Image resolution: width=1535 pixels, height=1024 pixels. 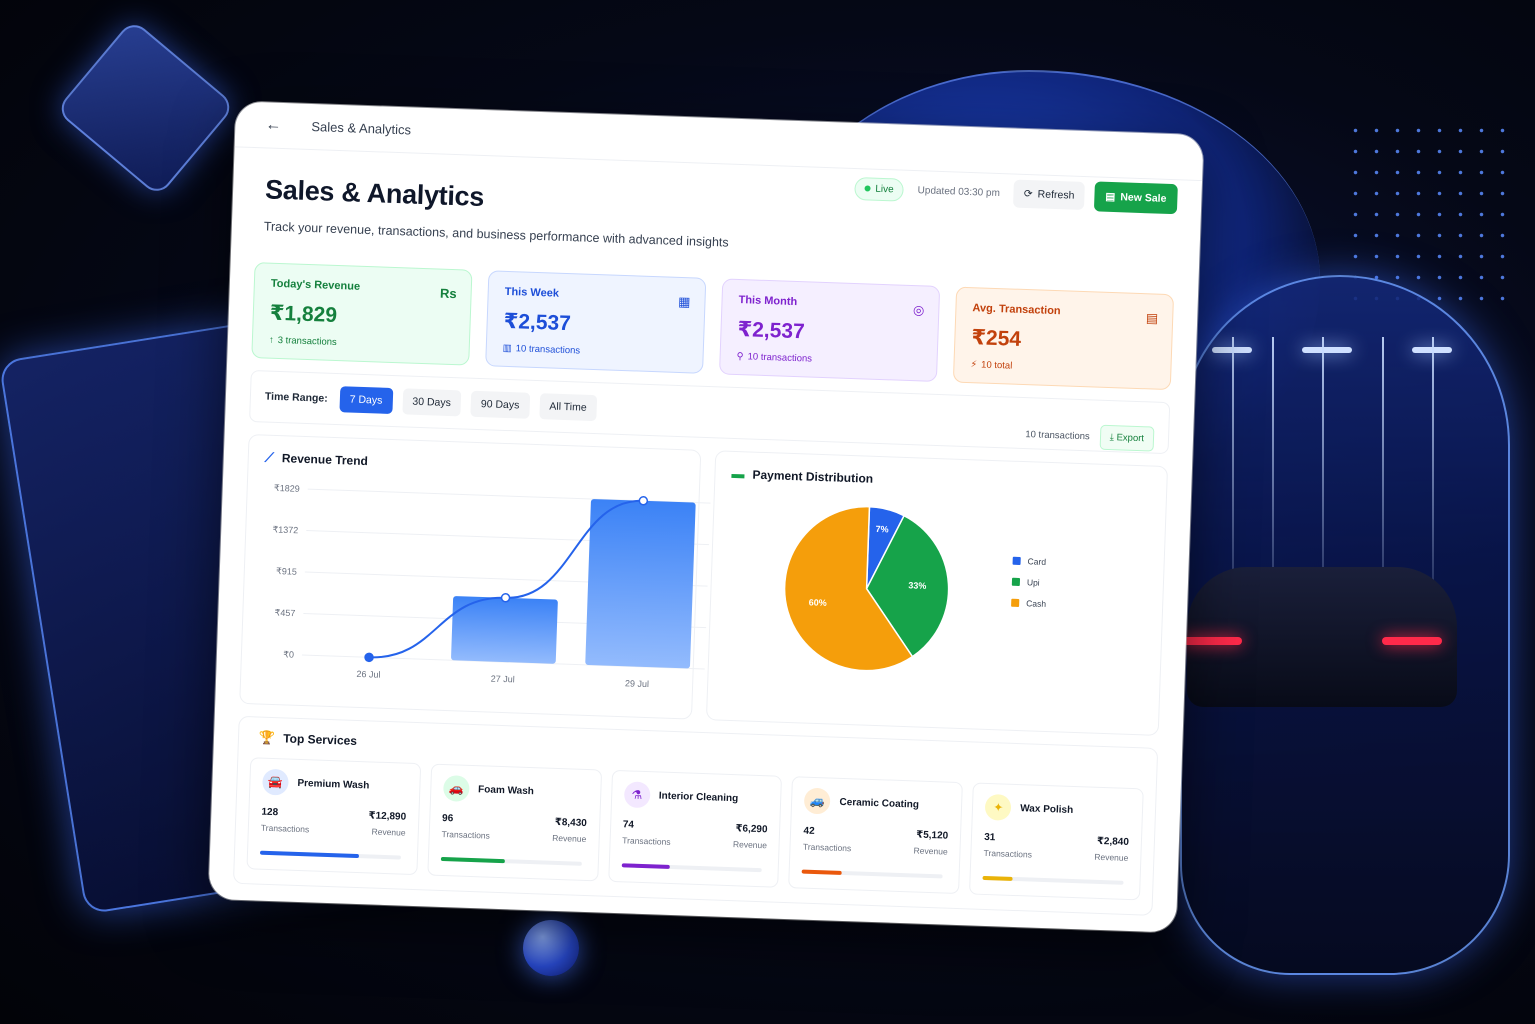 What do you see at coordinates (640, 584) in the screenshot?
I see `bar` at bounding box center [640, 584].